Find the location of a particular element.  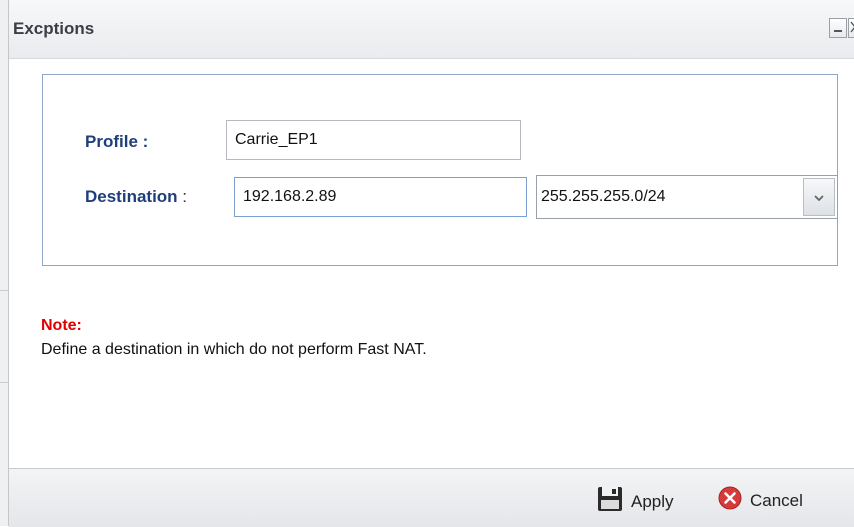

apply-label: Apply is located at coordinates (652, 501).